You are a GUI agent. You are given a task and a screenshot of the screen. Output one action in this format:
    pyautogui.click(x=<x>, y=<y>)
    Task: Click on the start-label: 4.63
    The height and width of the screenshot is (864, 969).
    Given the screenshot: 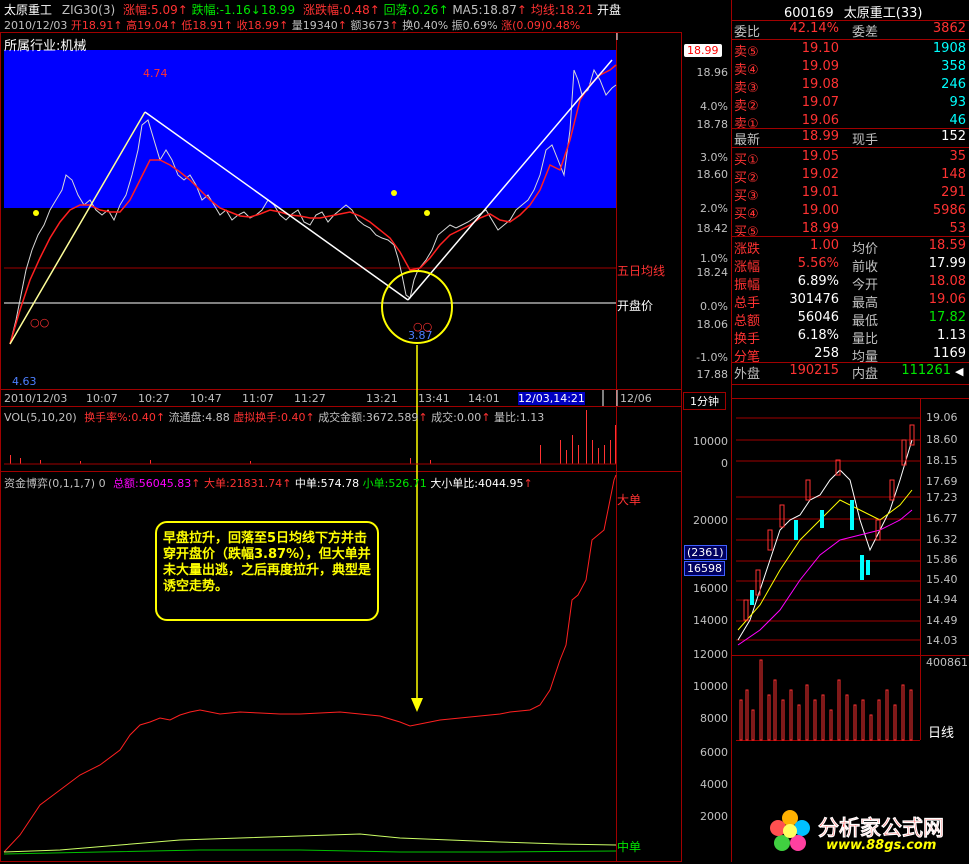 What is the action you would take?
    pyautogui.click(x=24, y=381)
    